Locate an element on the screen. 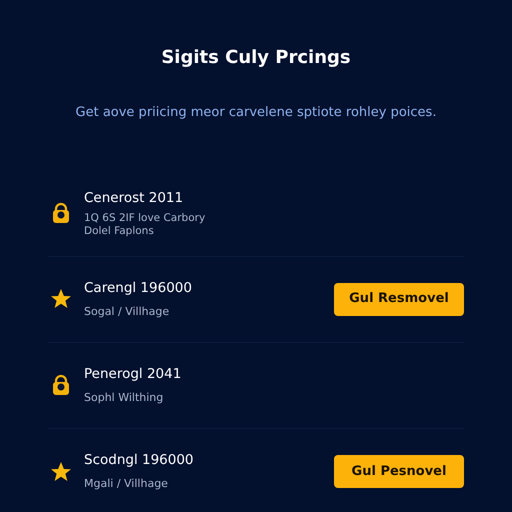 The height and width of the screenshot is (512, 512). item-title: Scodngl 196000 is located at coordinates (139, 460).